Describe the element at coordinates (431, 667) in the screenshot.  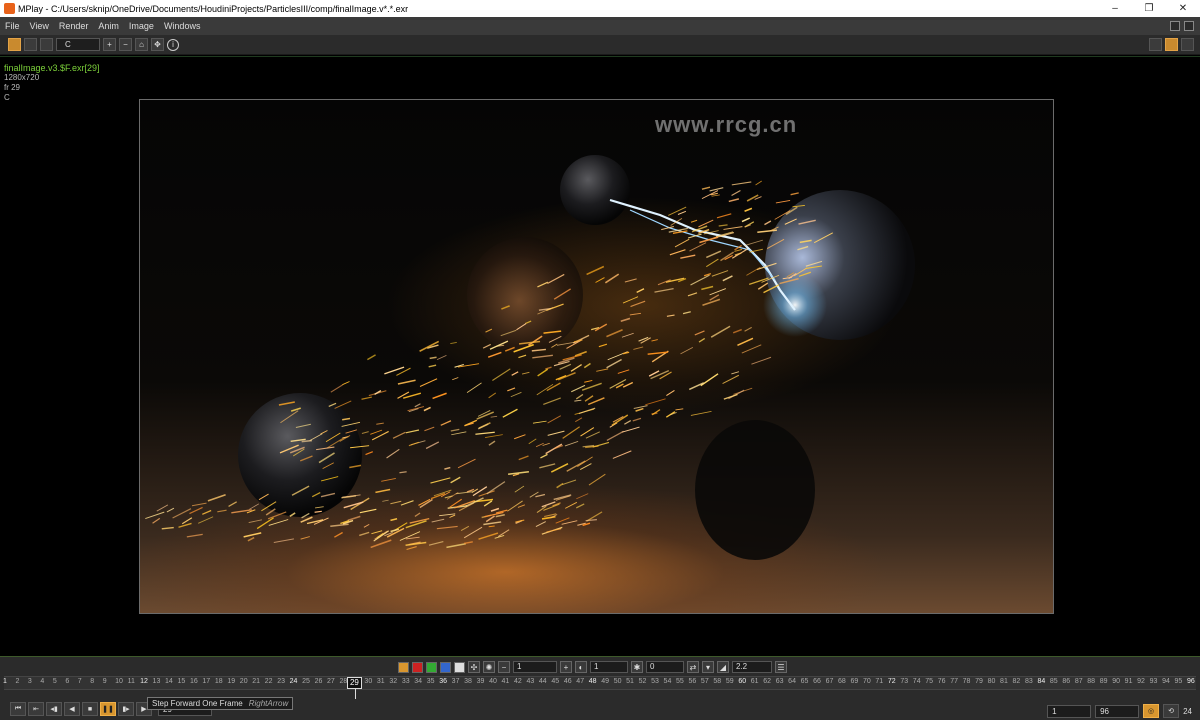
I see `color-green-icon` at that location.